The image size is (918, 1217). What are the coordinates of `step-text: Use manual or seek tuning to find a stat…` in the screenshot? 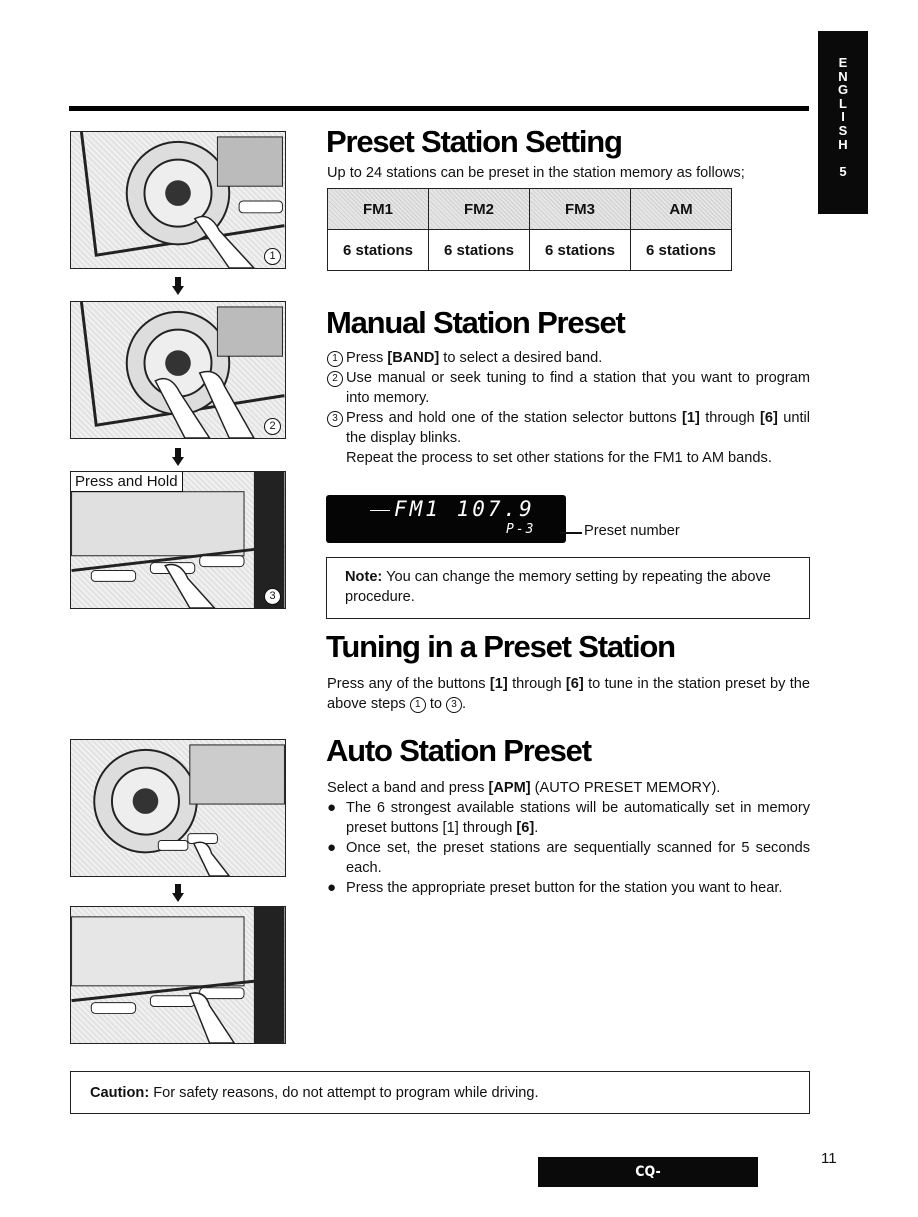 It's located at (578, 388).